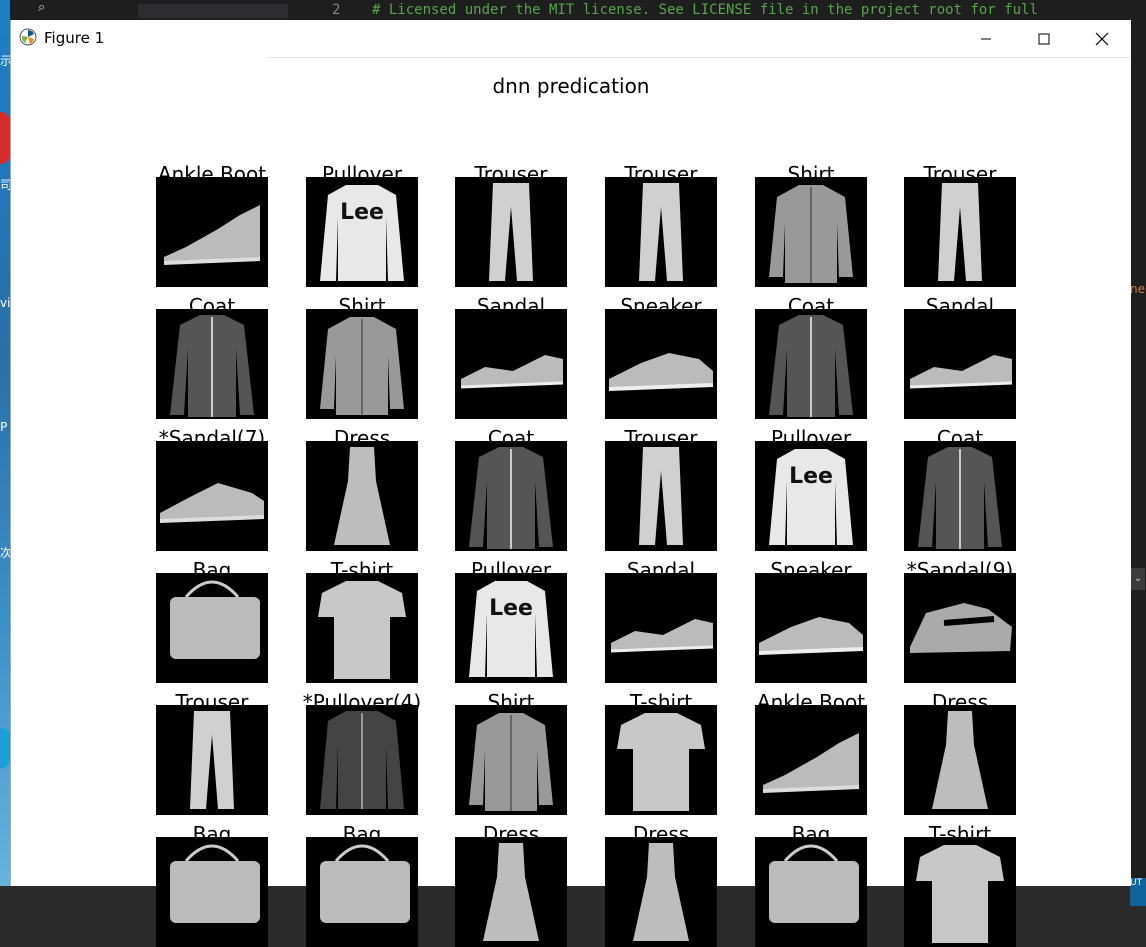 The width and height of the screenshot is (1146, 947). I want to click on window-title: Figure 1, so click(74, 38).